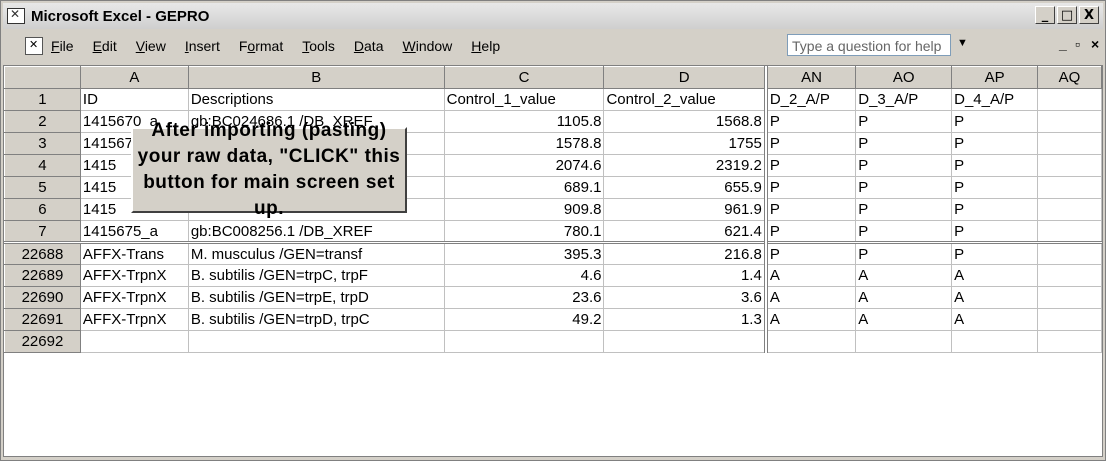 Image resolution: width=1106 pixels, height=461 pixels. I want to click on menu-item-7: Window, so click(427, 46).